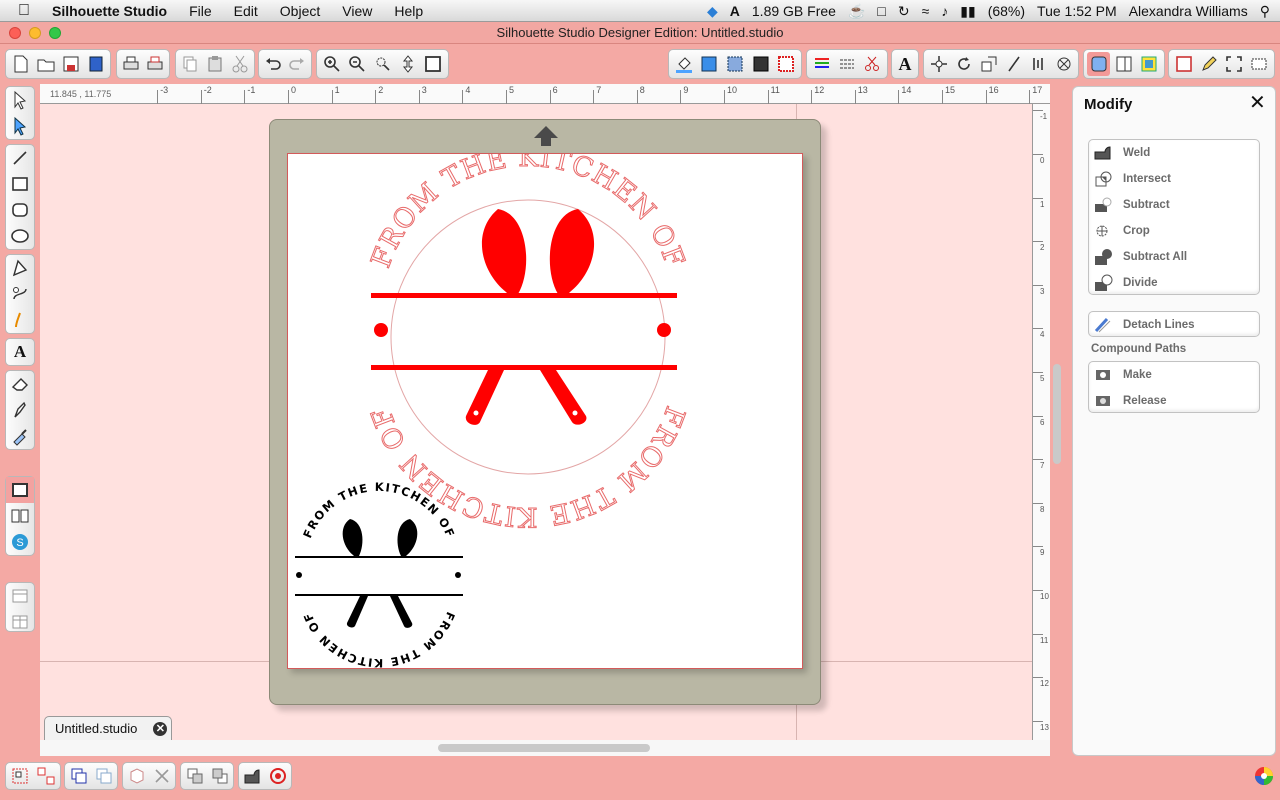 The width and height of the screenshot is (1280, 800). I want to click on cut-lines-icon, so click(1183, 64).